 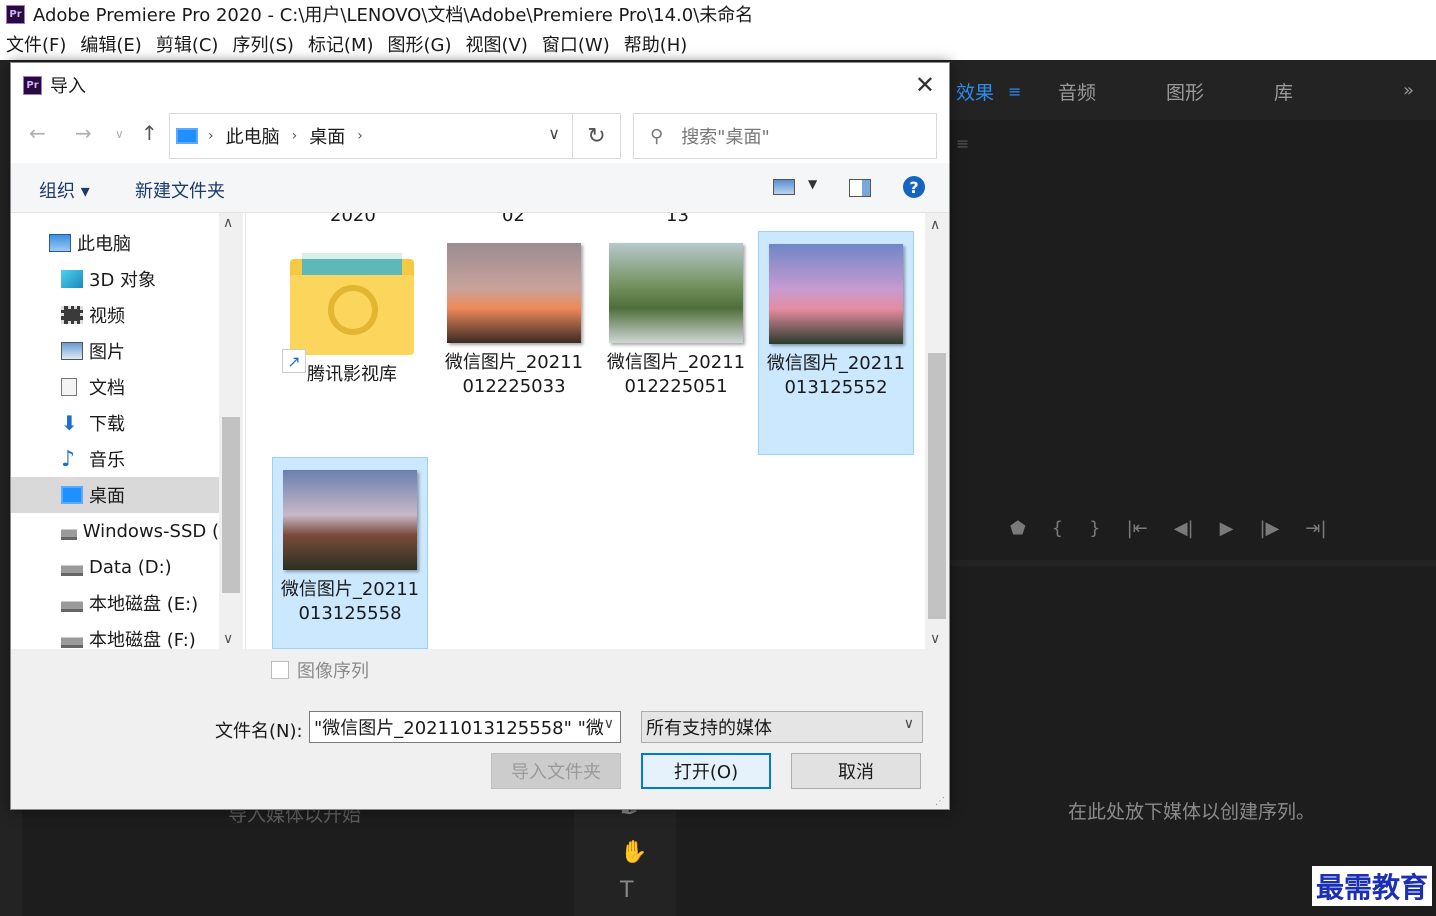 I want to click on tree-scrollbar: ∧ ∨, so click(x=231, y=431).